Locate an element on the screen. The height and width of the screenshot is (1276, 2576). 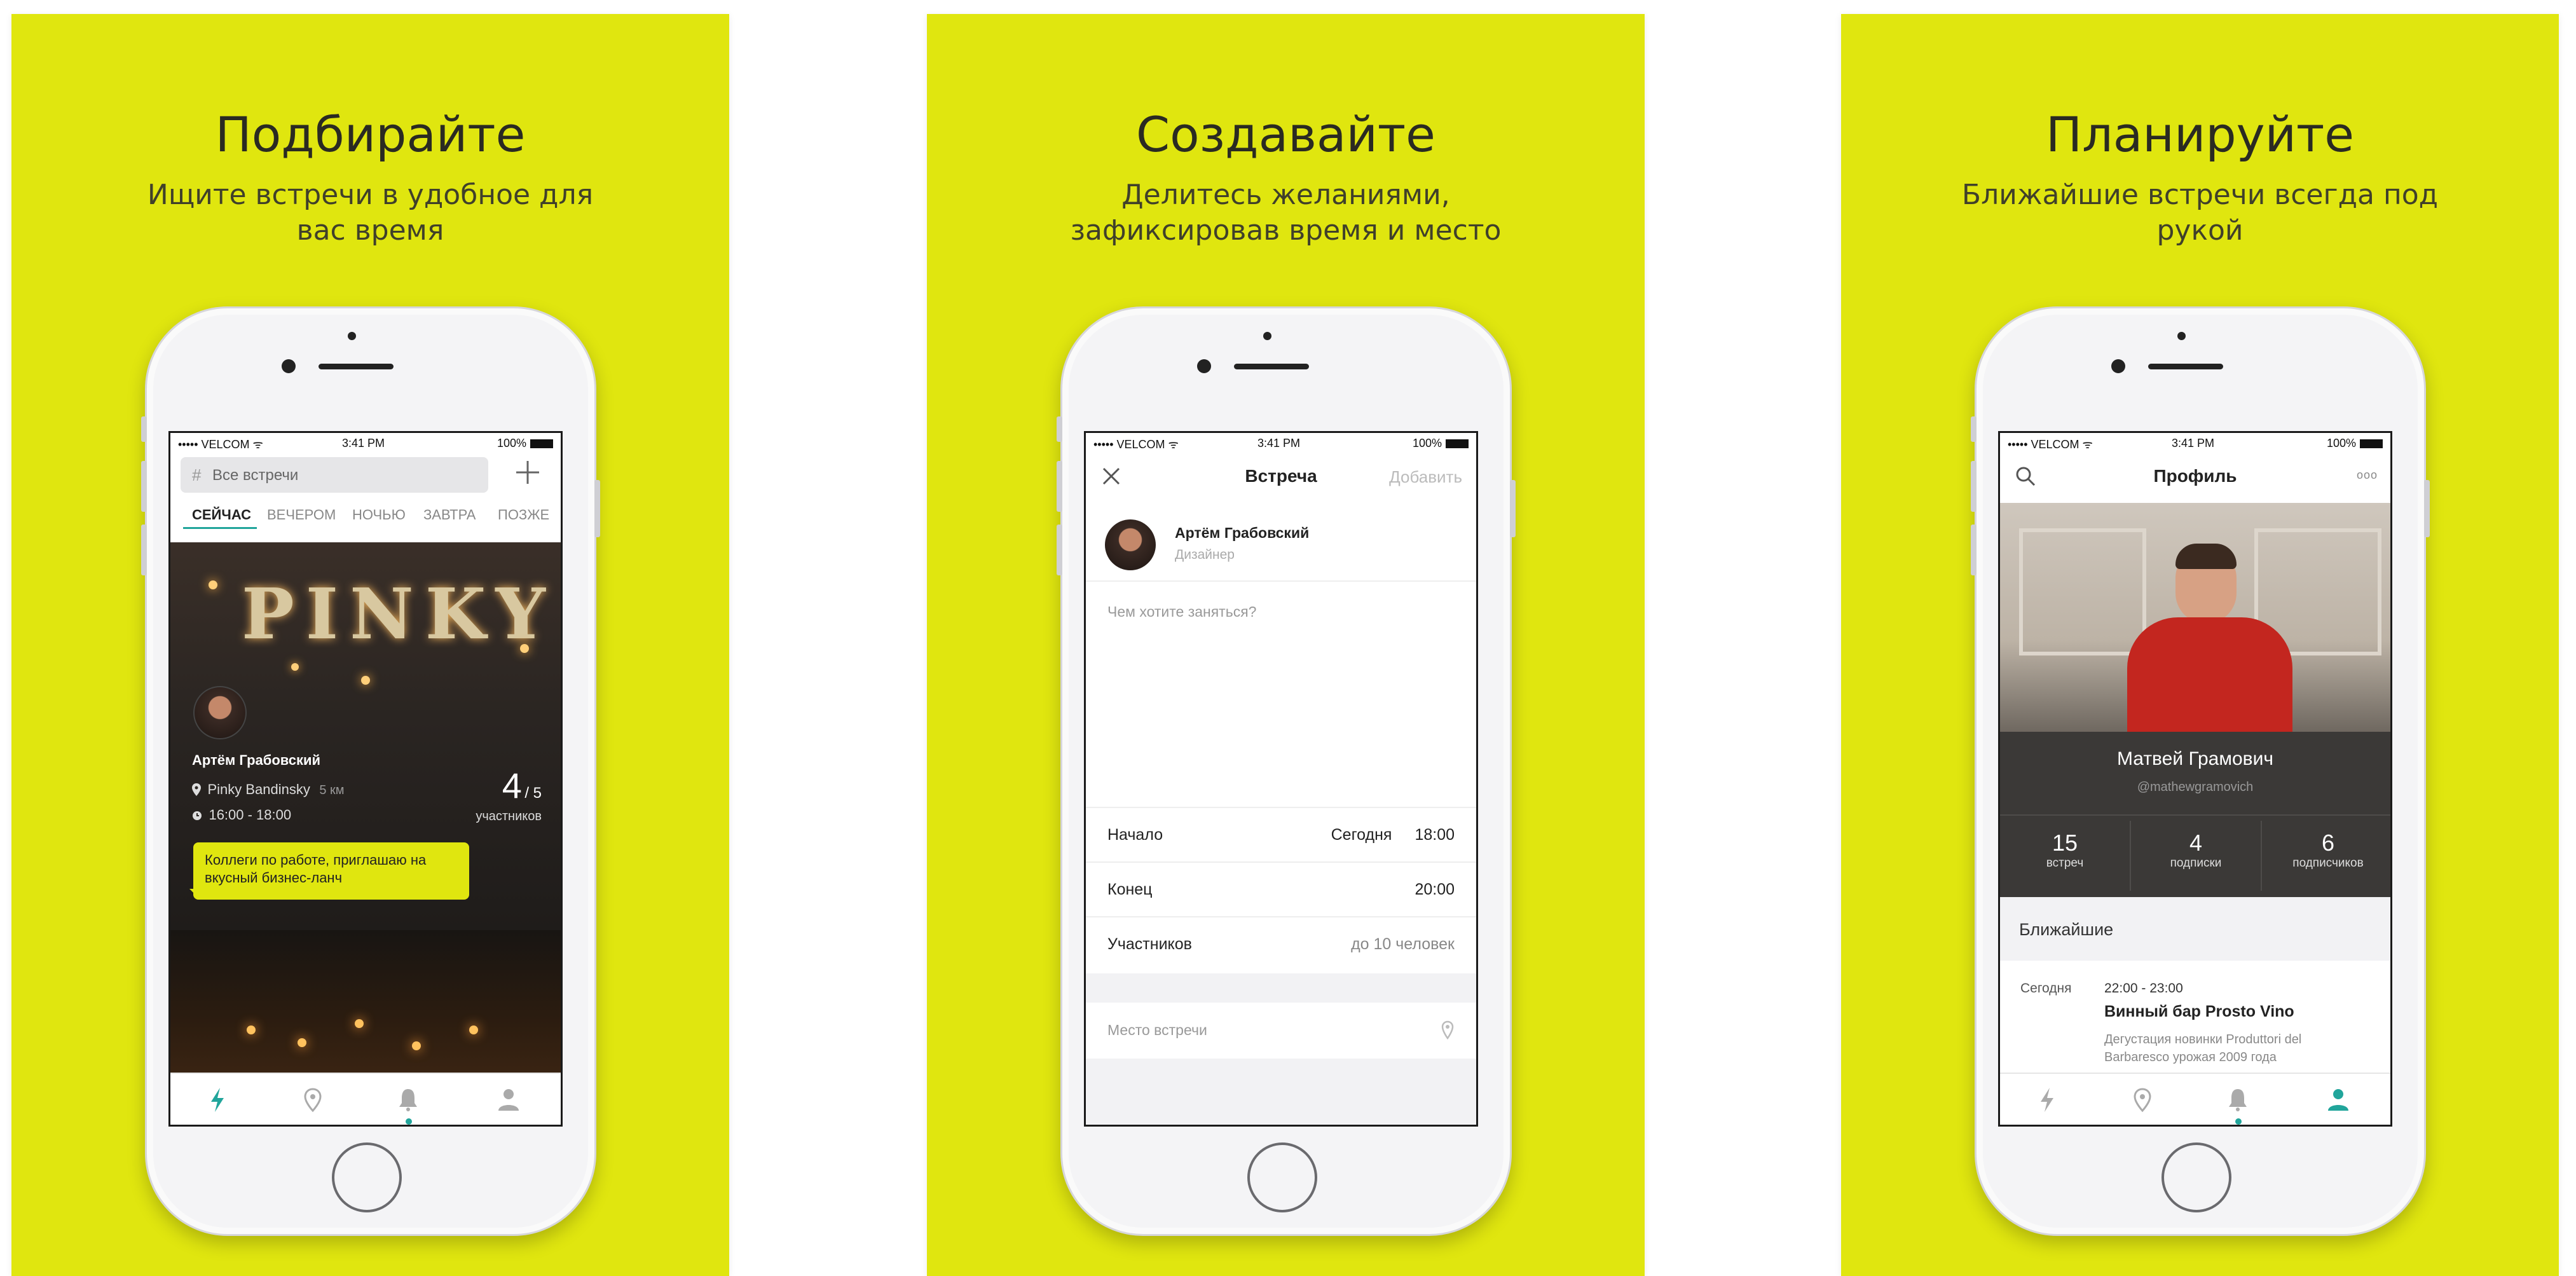
mute-switch is located at coordinates (1974, 429).